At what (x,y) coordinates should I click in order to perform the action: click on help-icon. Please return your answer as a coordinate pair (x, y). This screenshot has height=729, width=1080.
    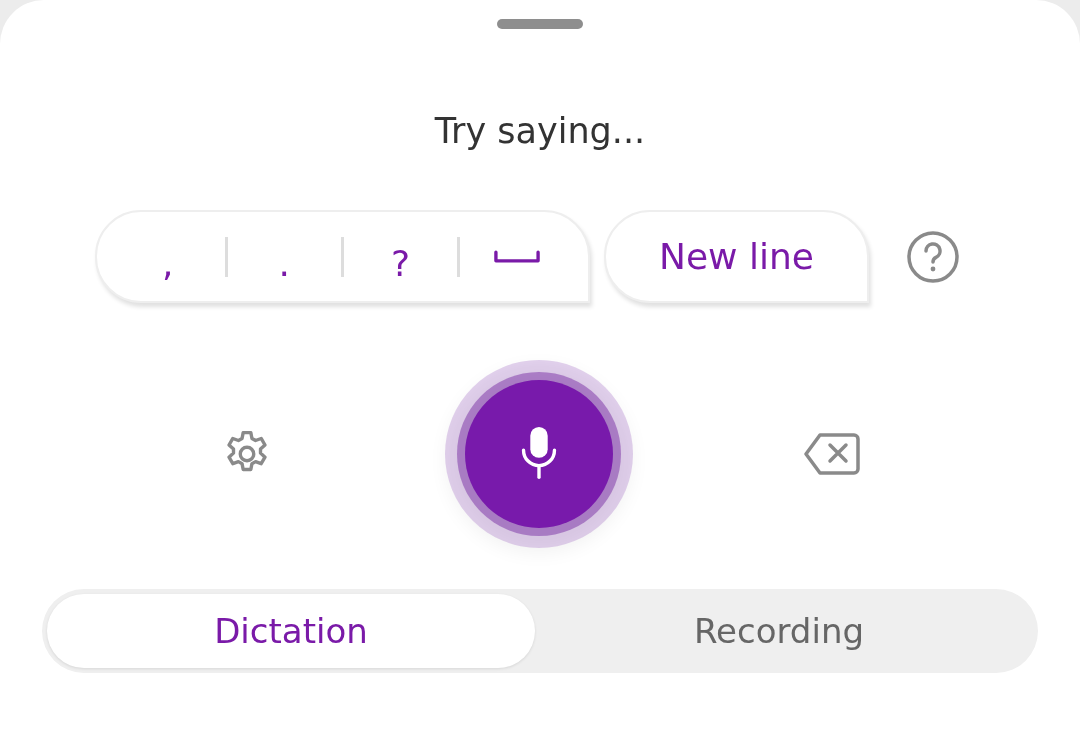
    Looking at the image, I should click on (933, 256).